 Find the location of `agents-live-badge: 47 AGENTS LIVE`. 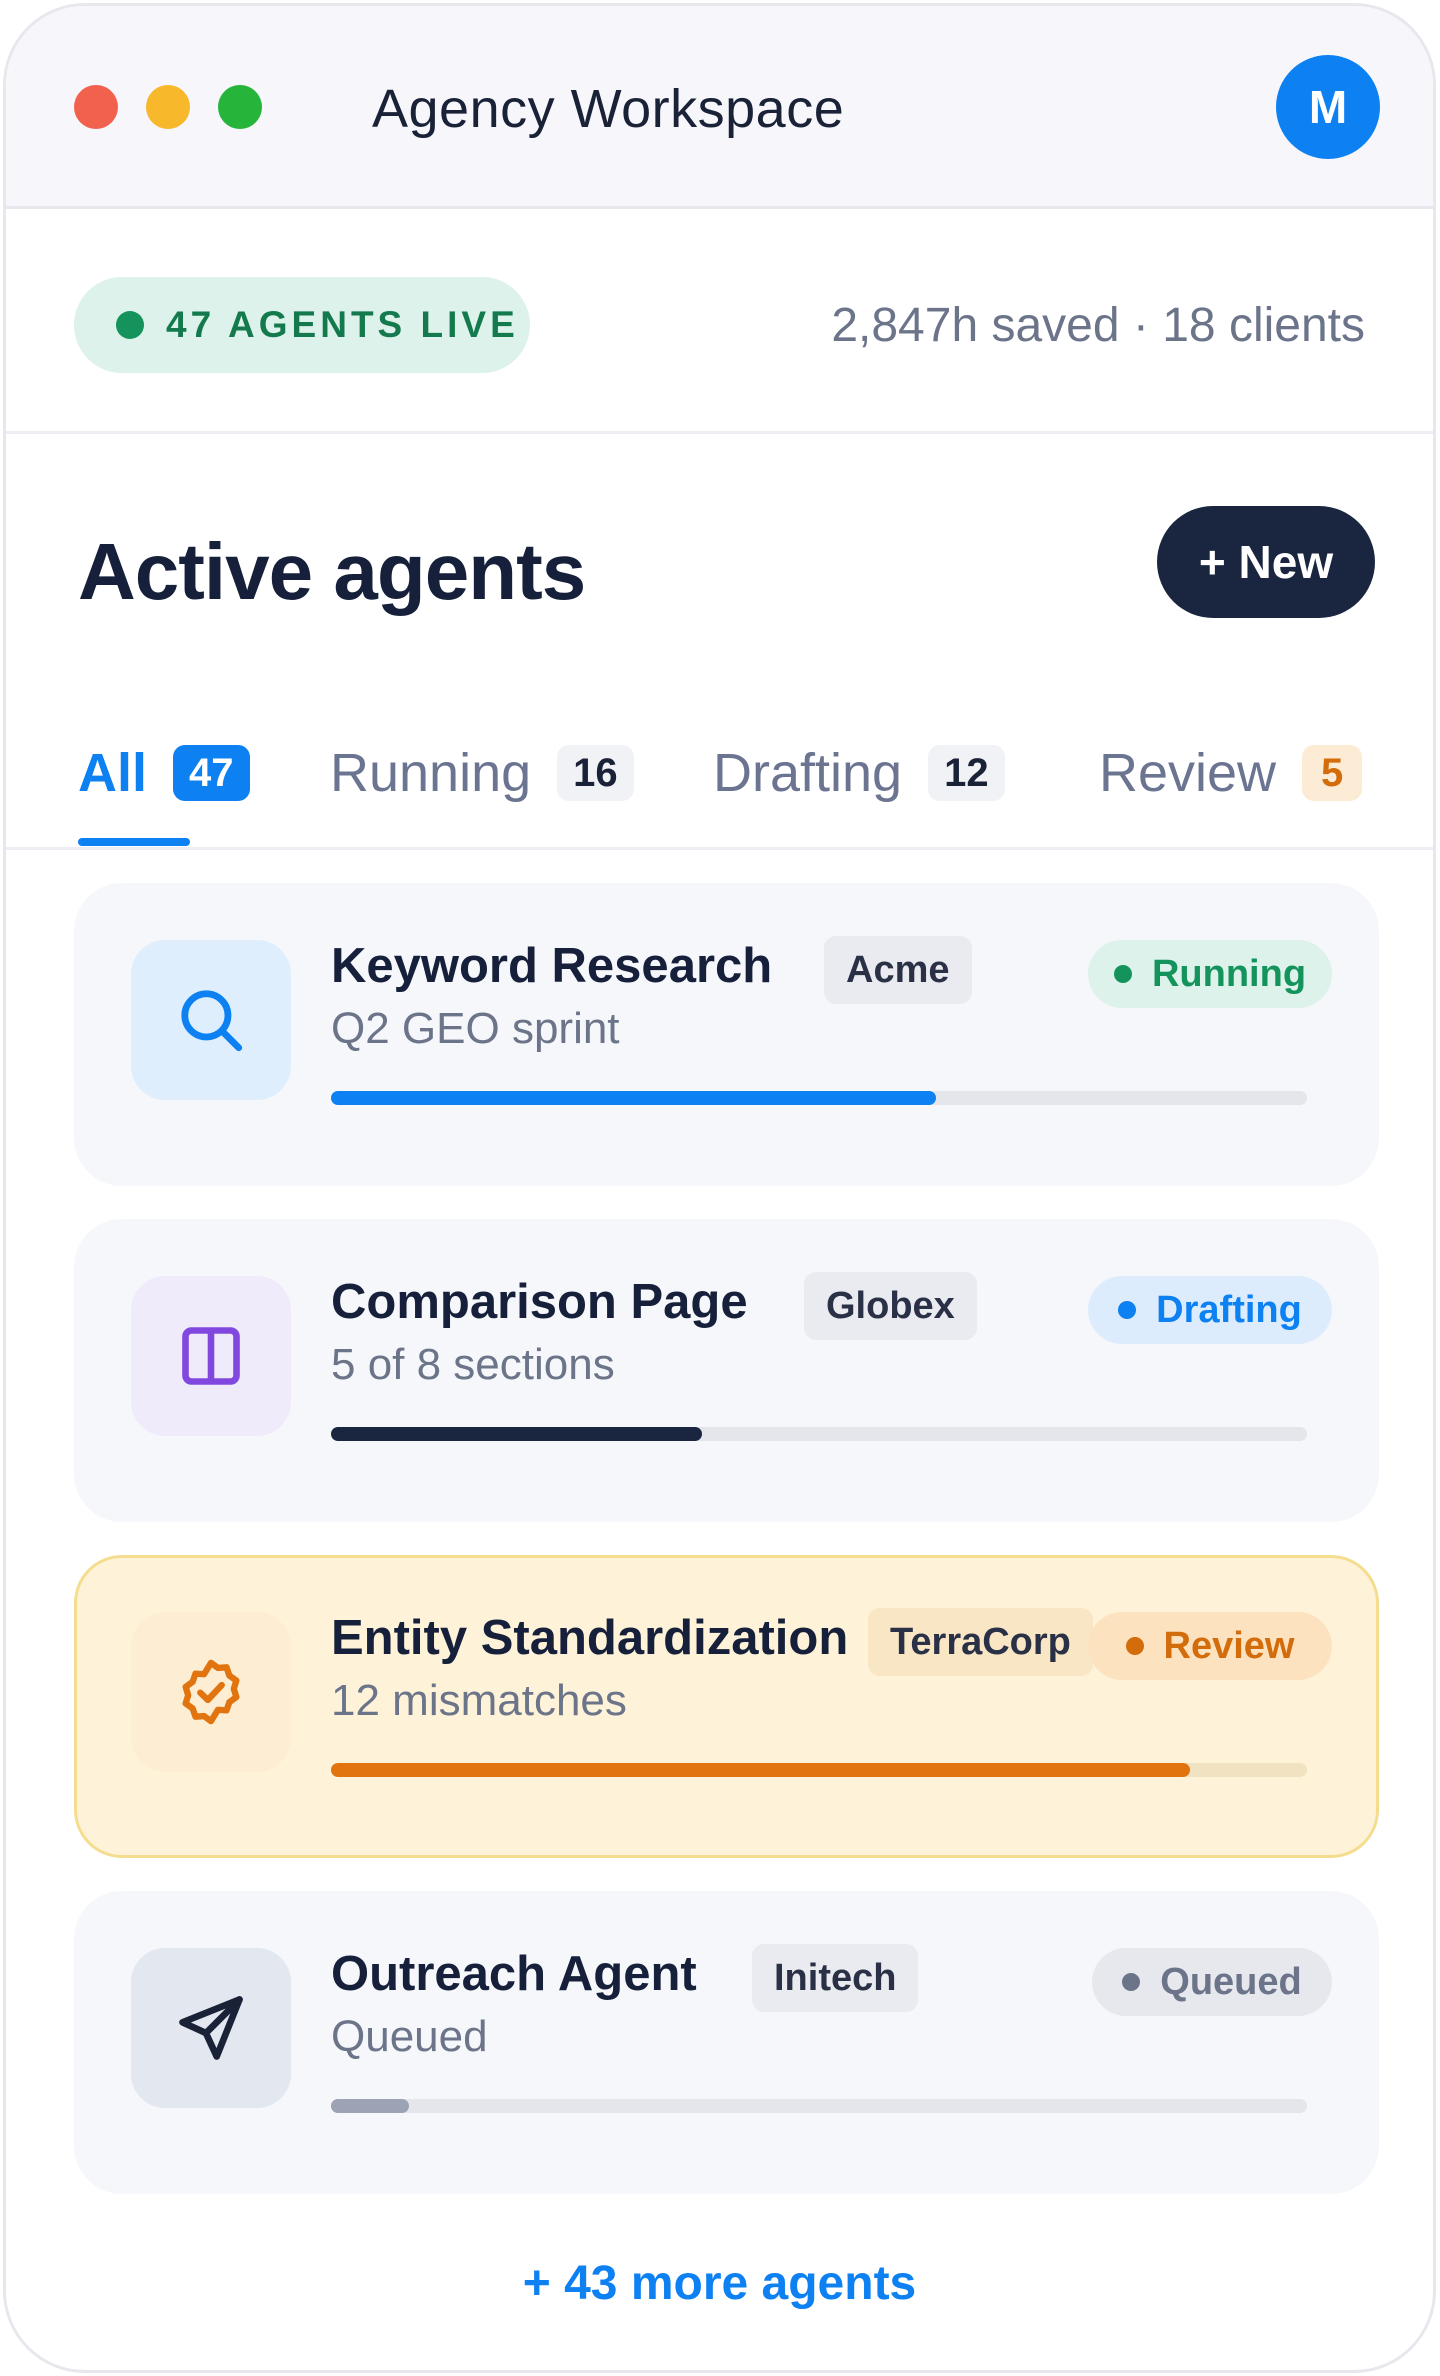

agents-live-badge: 47 AGENTS LIVE is located at coordinates (302, 325).